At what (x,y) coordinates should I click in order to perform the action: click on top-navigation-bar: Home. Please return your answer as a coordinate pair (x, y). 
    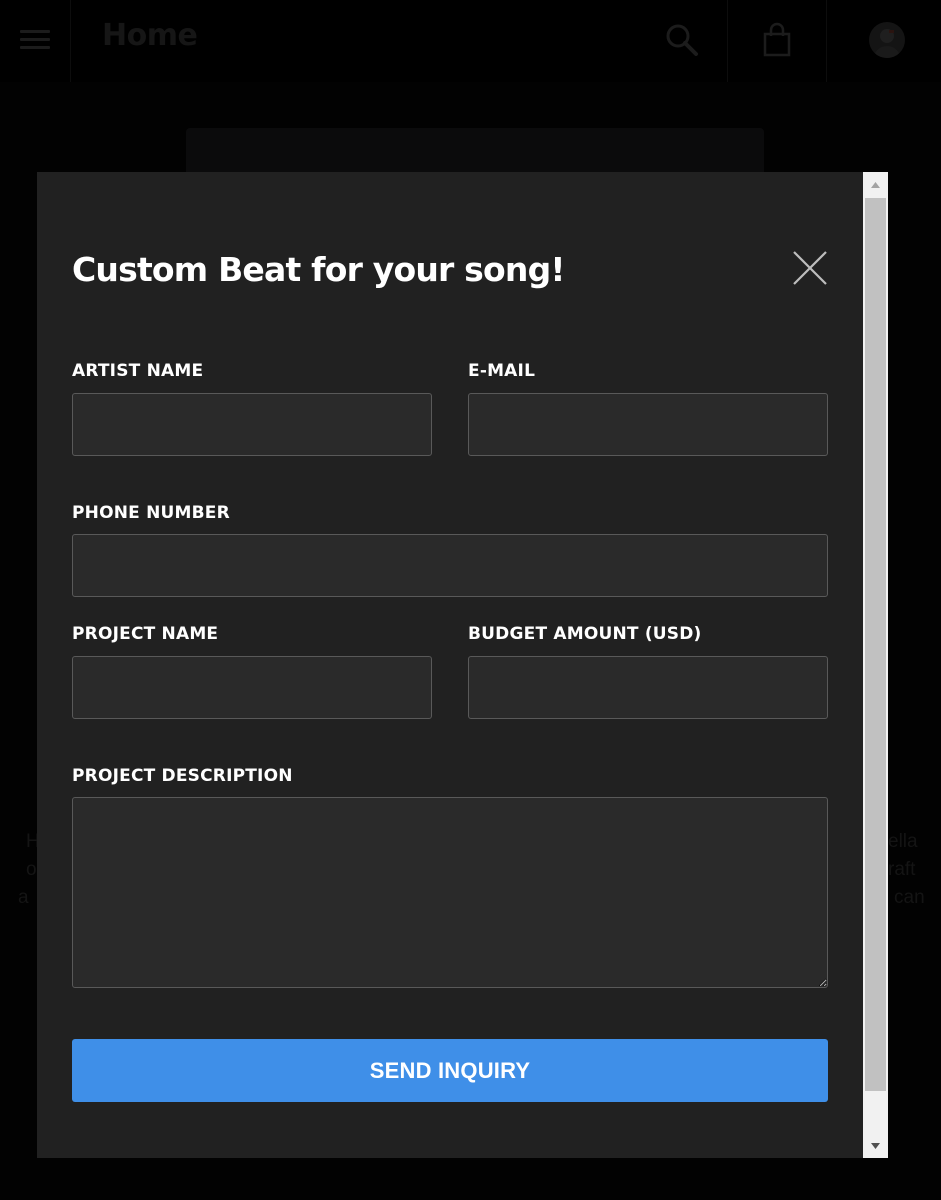
    Looking at the image, I should click on (470, 41).